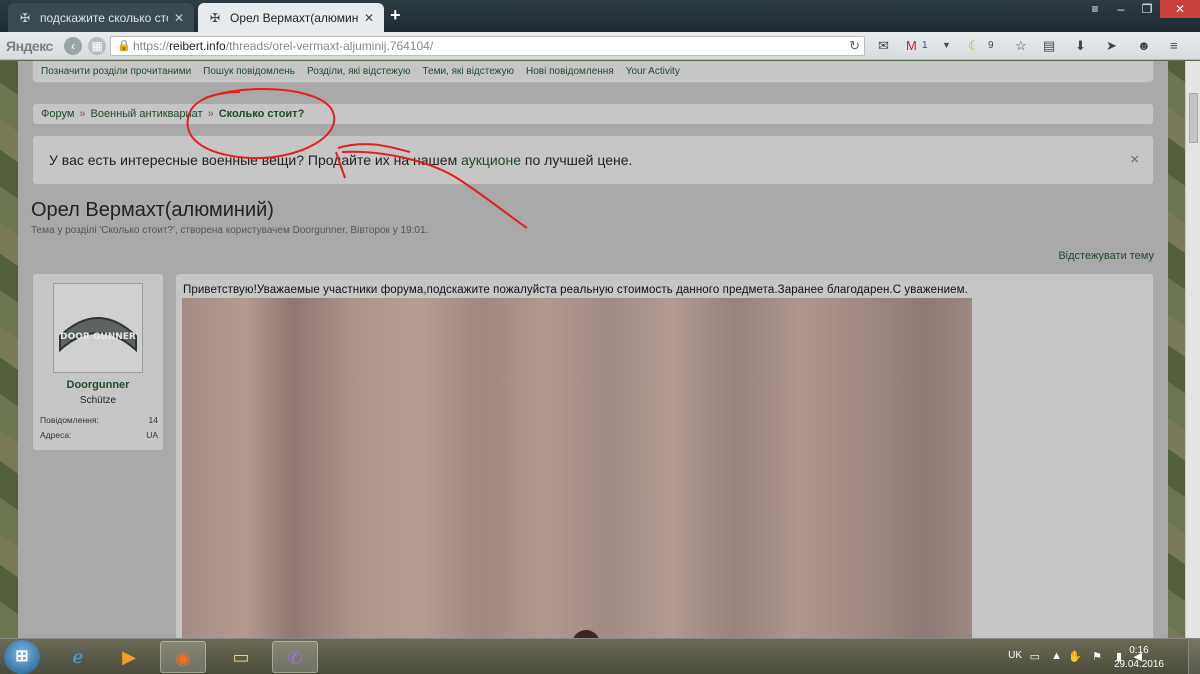  I want to click on stat-location: Адреса: UA, so click(99, 435).